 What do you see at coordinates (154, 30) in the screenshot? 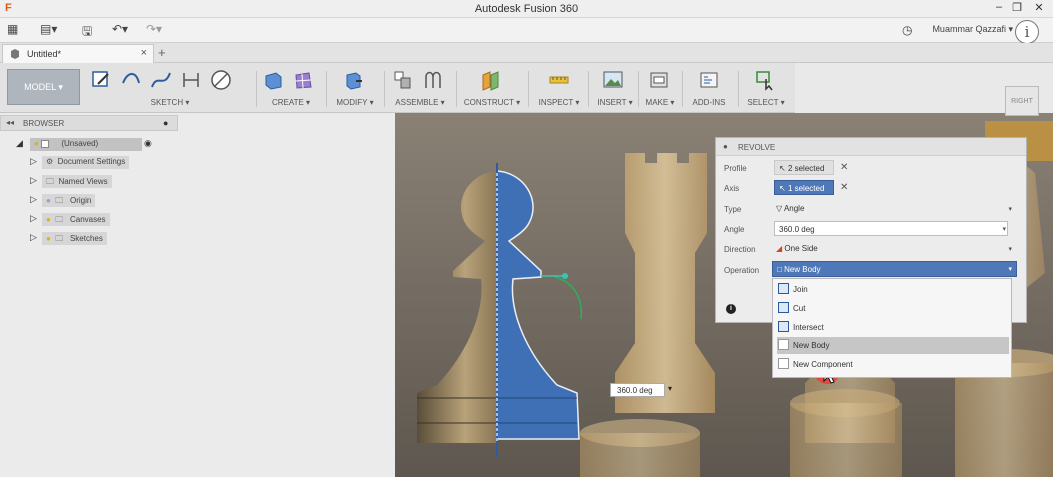
I see `redo-icon: ↷▾` at bounding box center [154, 30].